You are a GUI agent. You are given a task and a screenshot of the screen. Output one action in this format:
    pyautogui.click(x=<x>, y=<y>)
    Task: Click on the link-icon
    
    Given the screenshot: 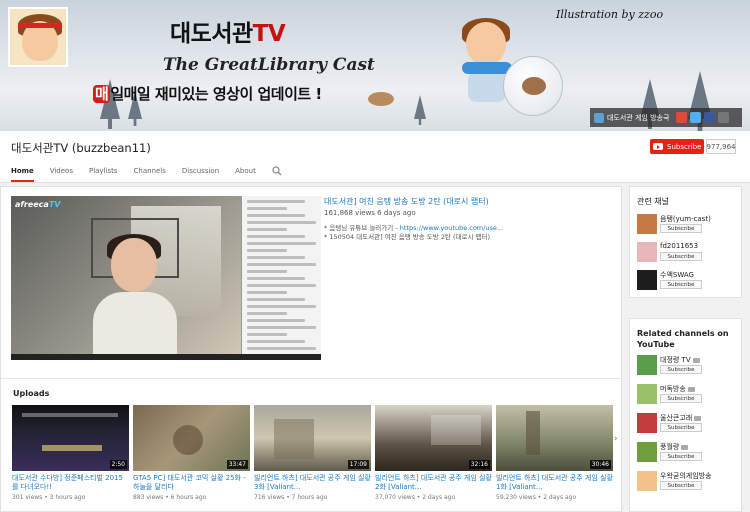 What is the action you would take?
    pyautogui.click(x=599, y=117)
    